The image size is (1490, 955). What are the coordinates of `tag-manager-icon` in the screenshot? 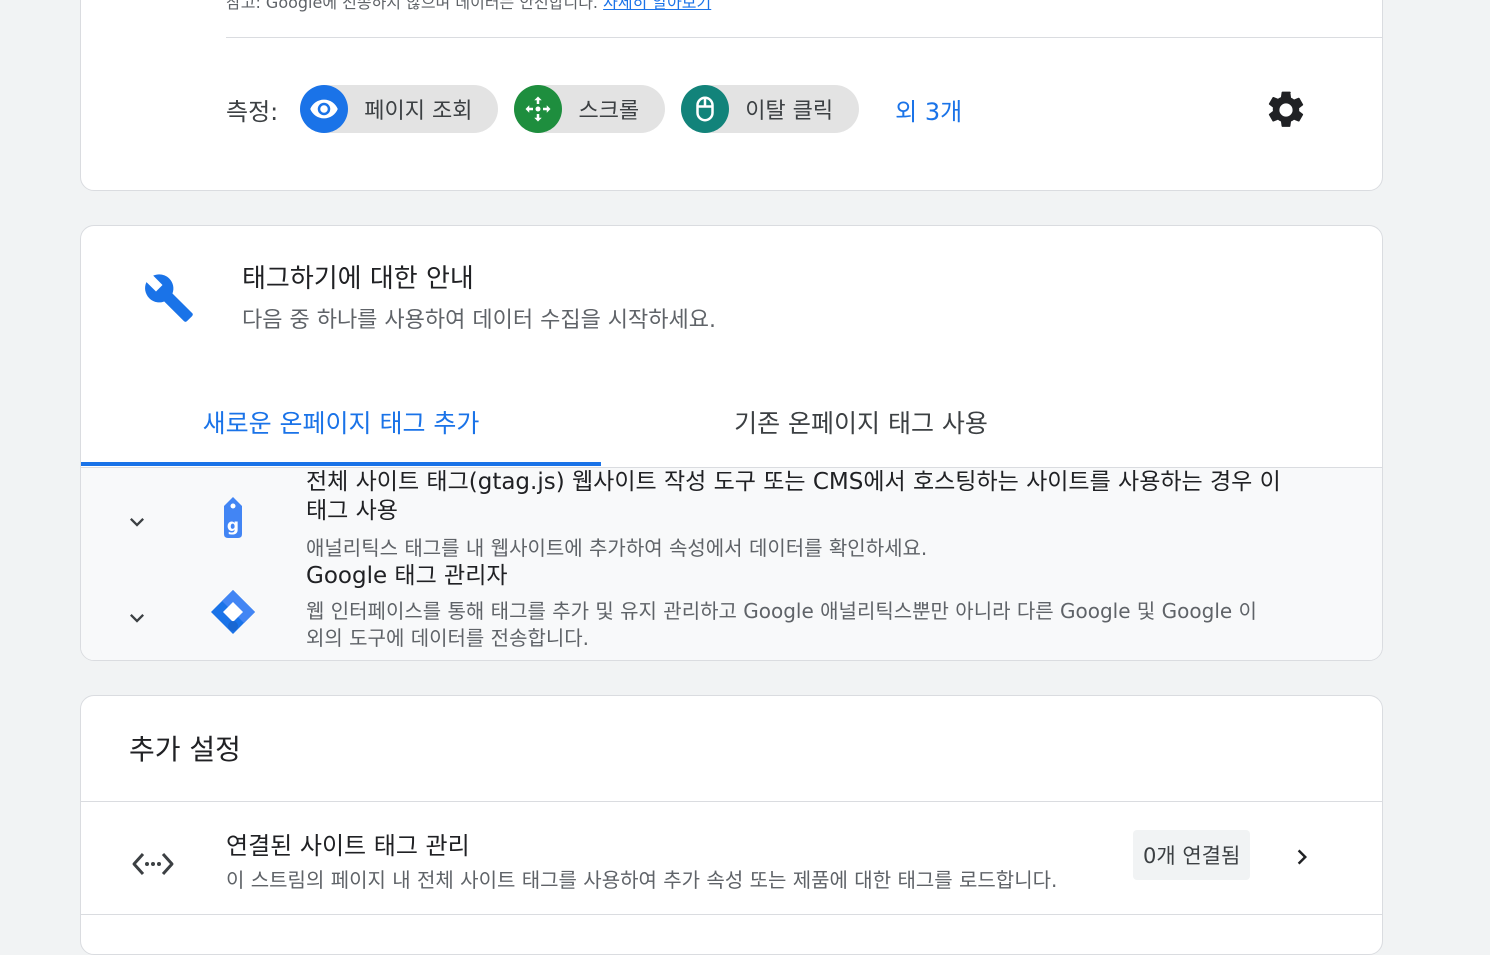 It's located at (233, 612).